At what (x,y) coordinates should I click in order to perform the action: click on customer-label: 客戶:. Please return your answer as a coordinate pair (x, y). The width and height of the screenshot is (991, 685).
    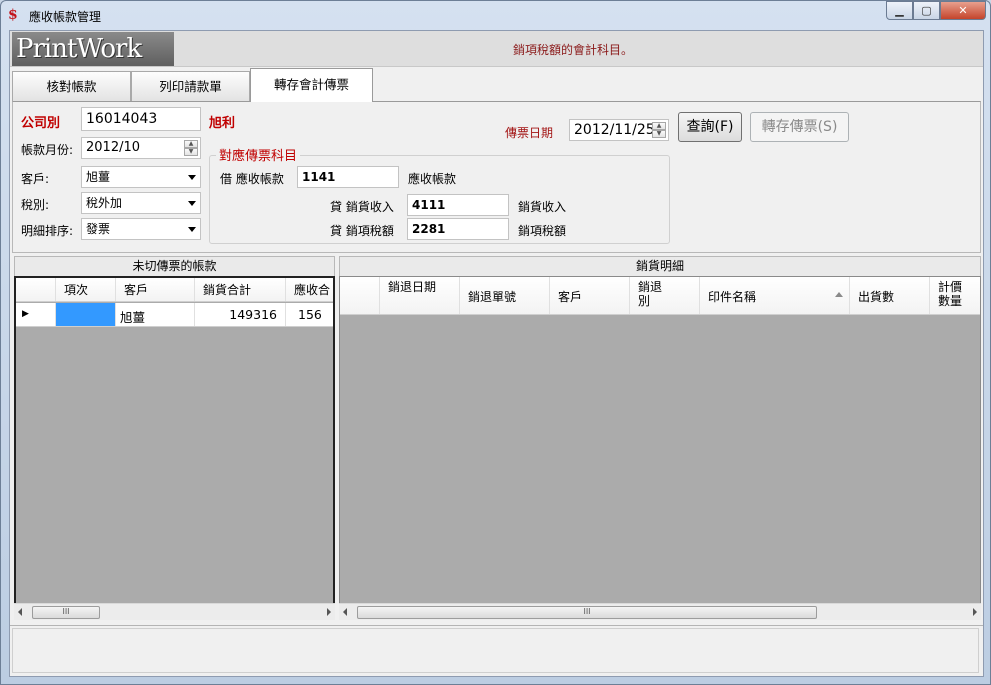
    Looking at the image, I should click on (35, 179).